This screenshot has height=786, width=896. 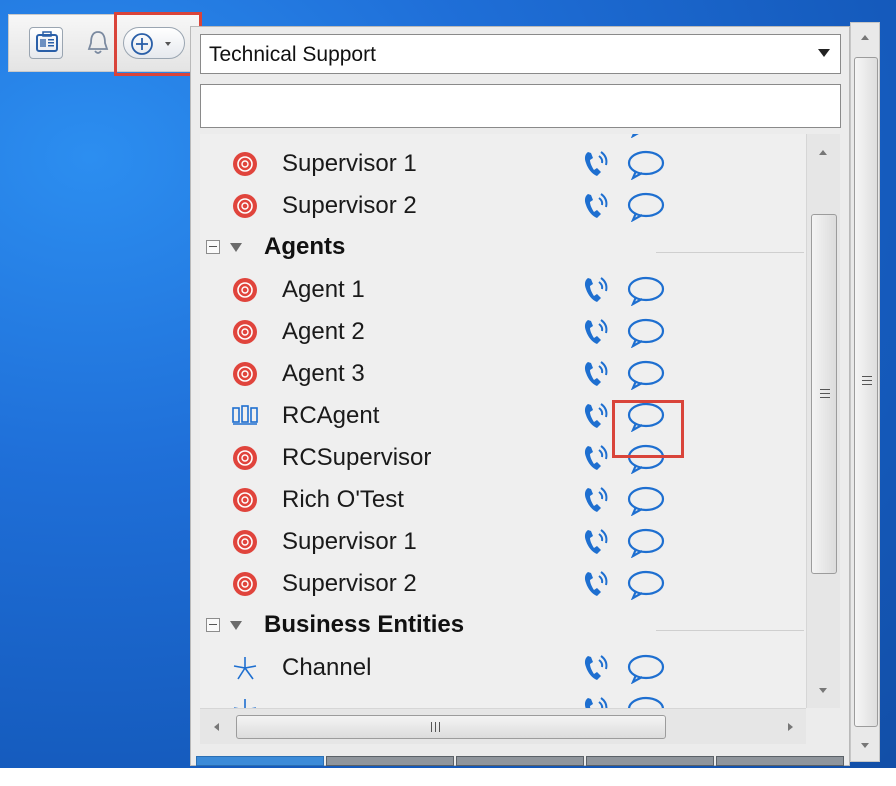 I want to click on list-item: Agent 2, so click(x=503, y=331).